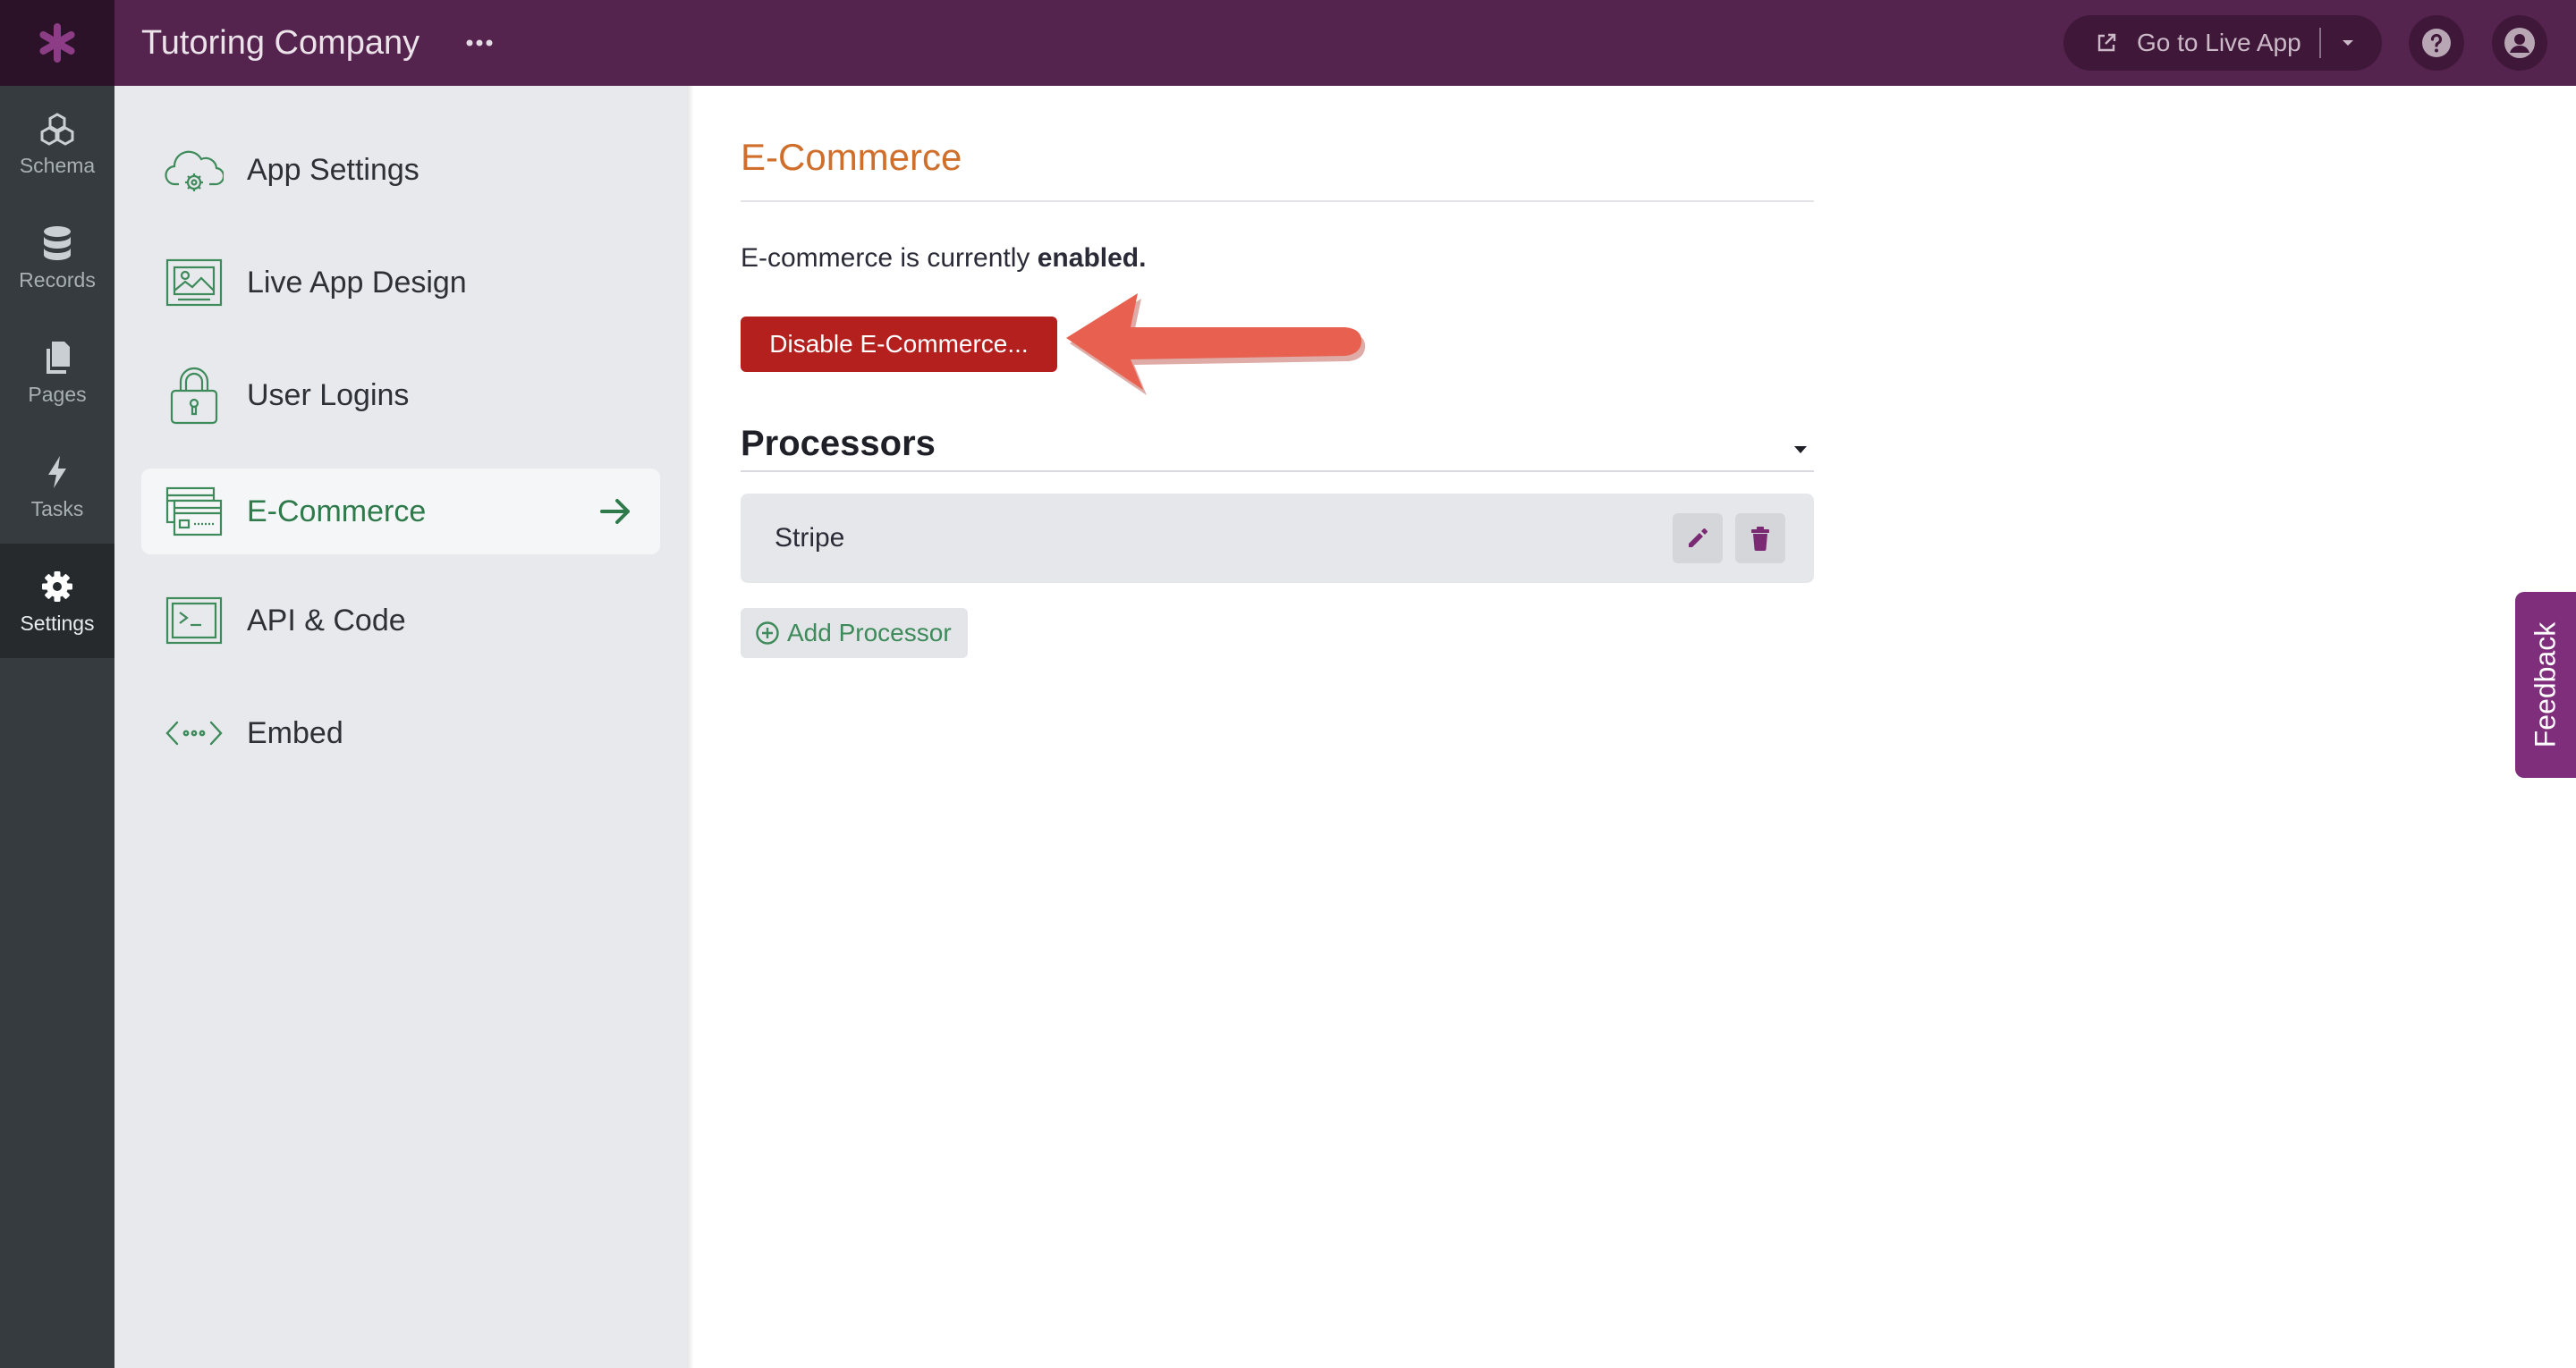 This screenshot has width=2576, height=1368. I want to click on settings-item-app-settings: App Settings, so click(400, 170).